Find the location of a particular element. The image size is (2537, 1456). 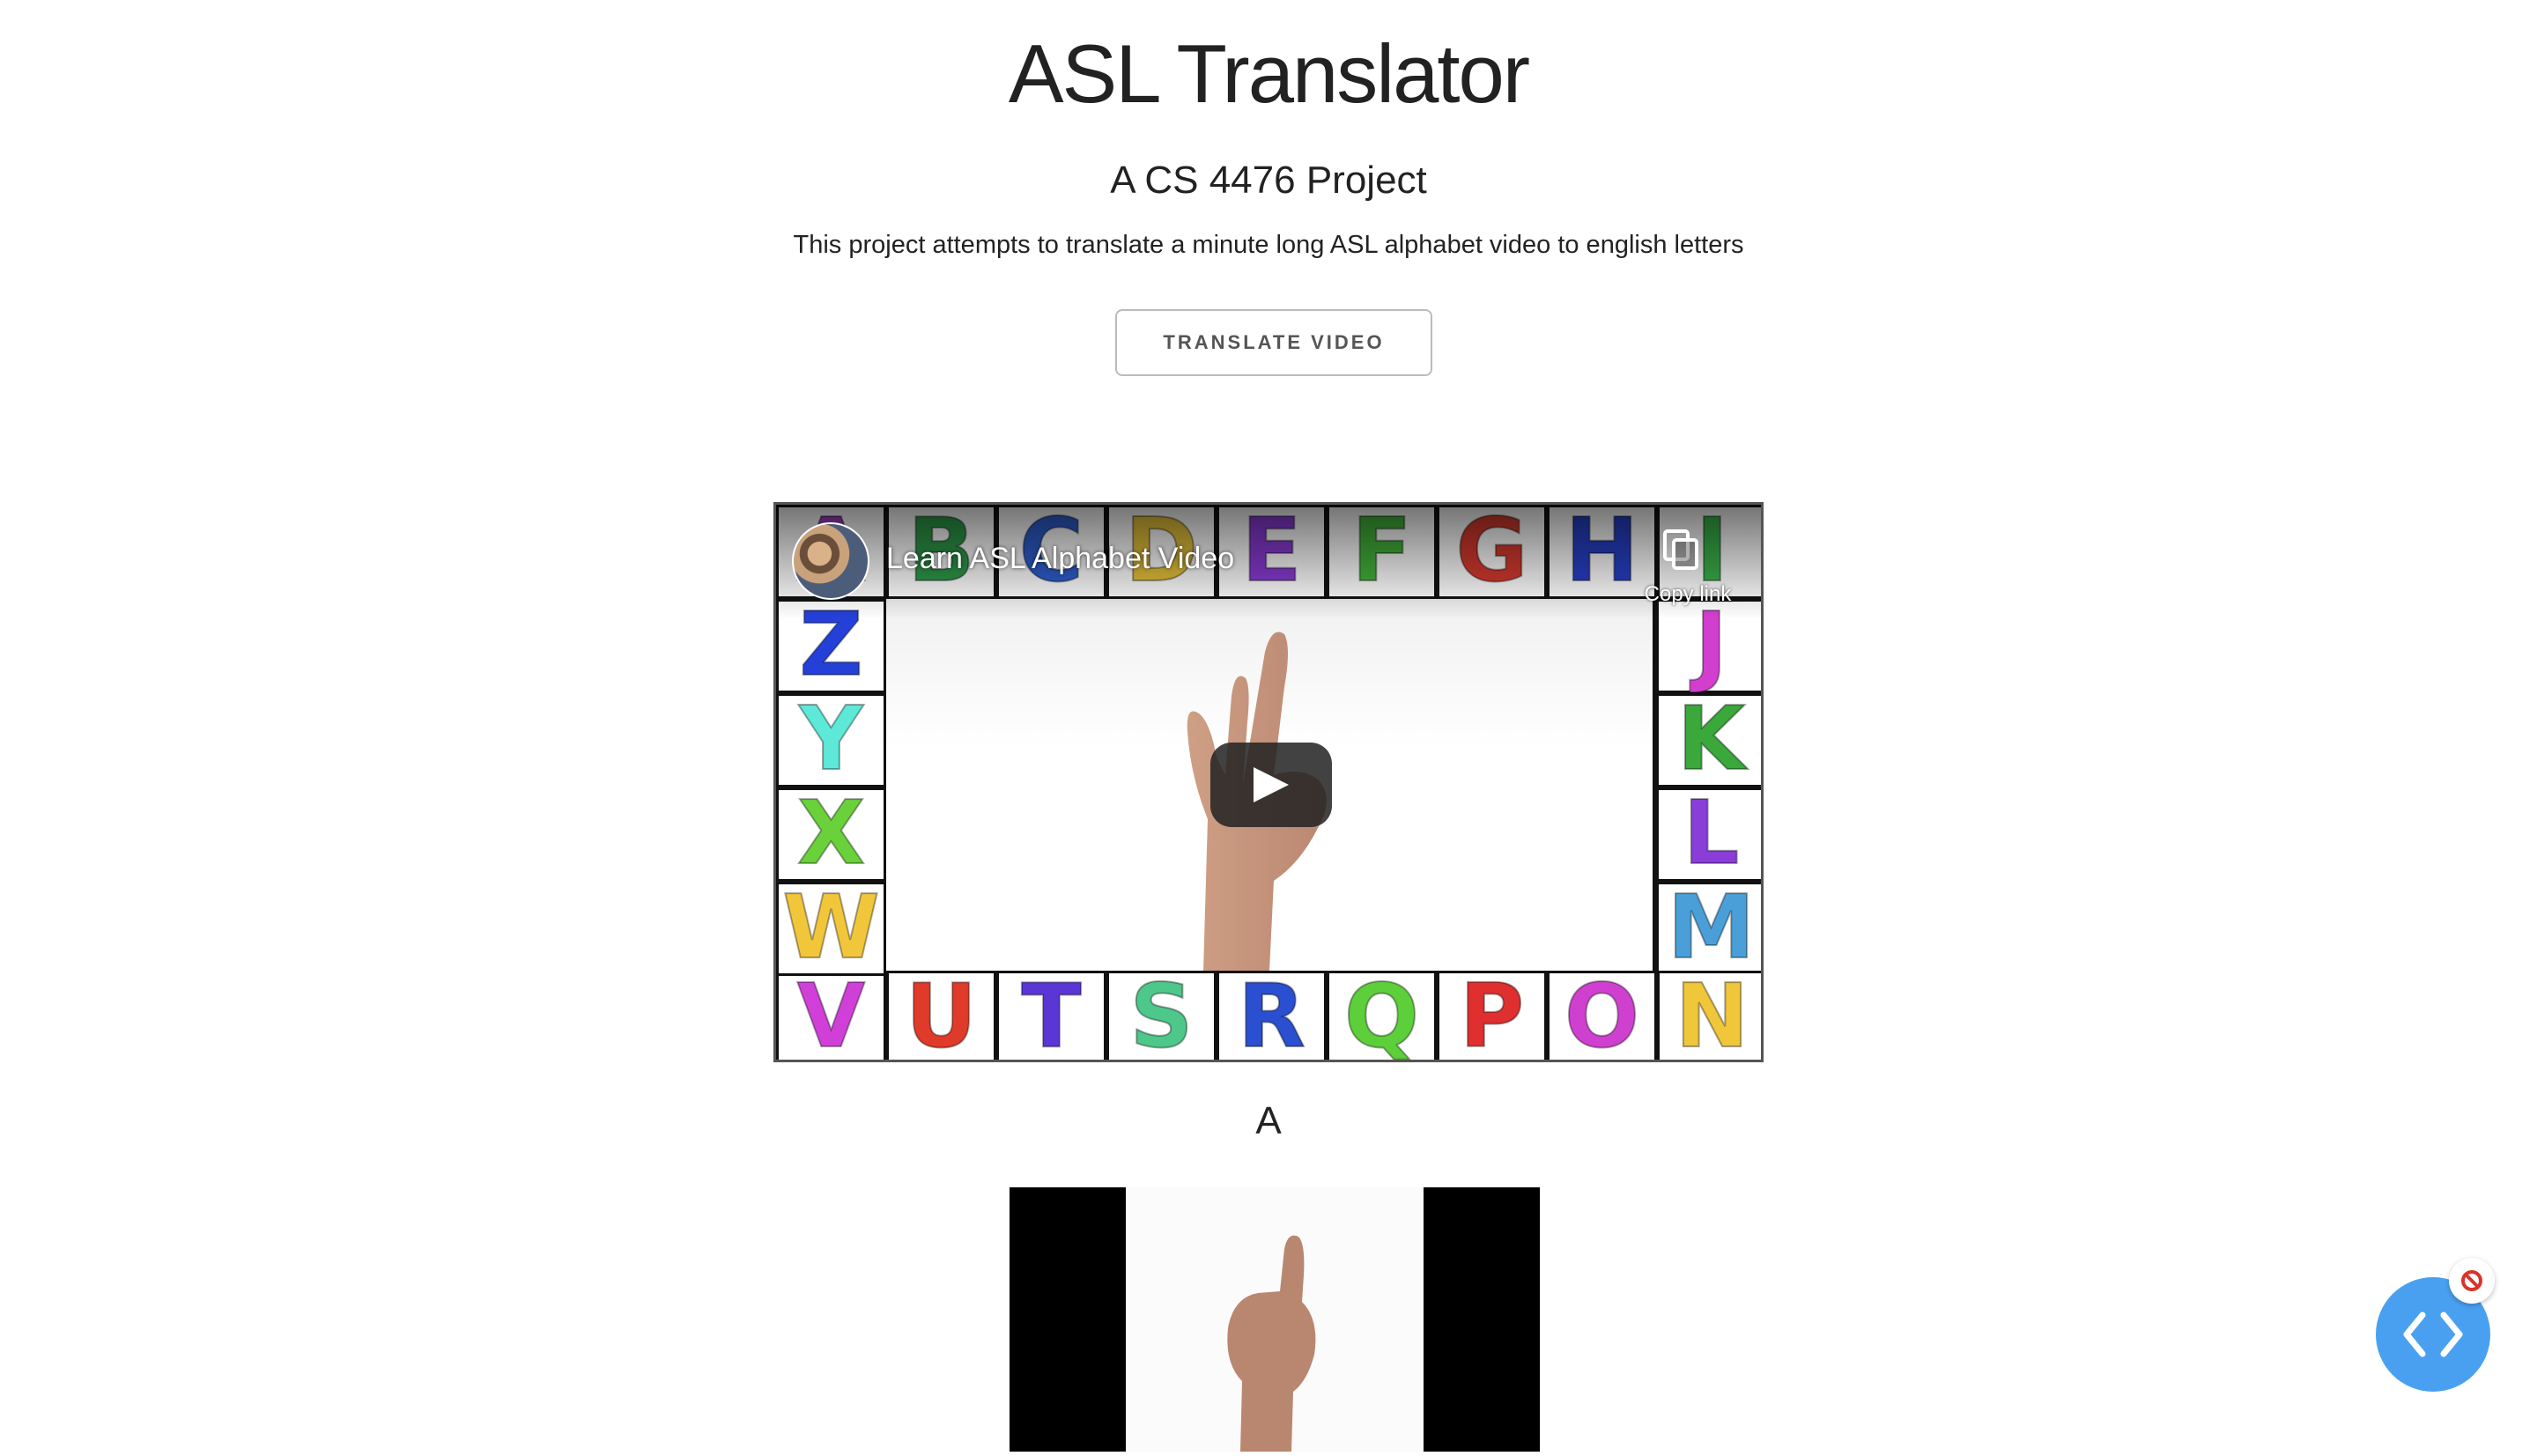

alphabet-cell: V is located at coordinates (831, 1012).